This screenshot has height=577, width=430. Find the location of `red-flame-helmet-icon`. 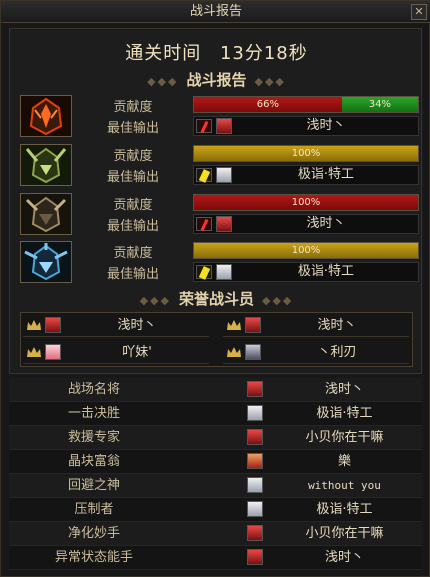

red-flame-helmet-icon is located at coordinates (46, 116).